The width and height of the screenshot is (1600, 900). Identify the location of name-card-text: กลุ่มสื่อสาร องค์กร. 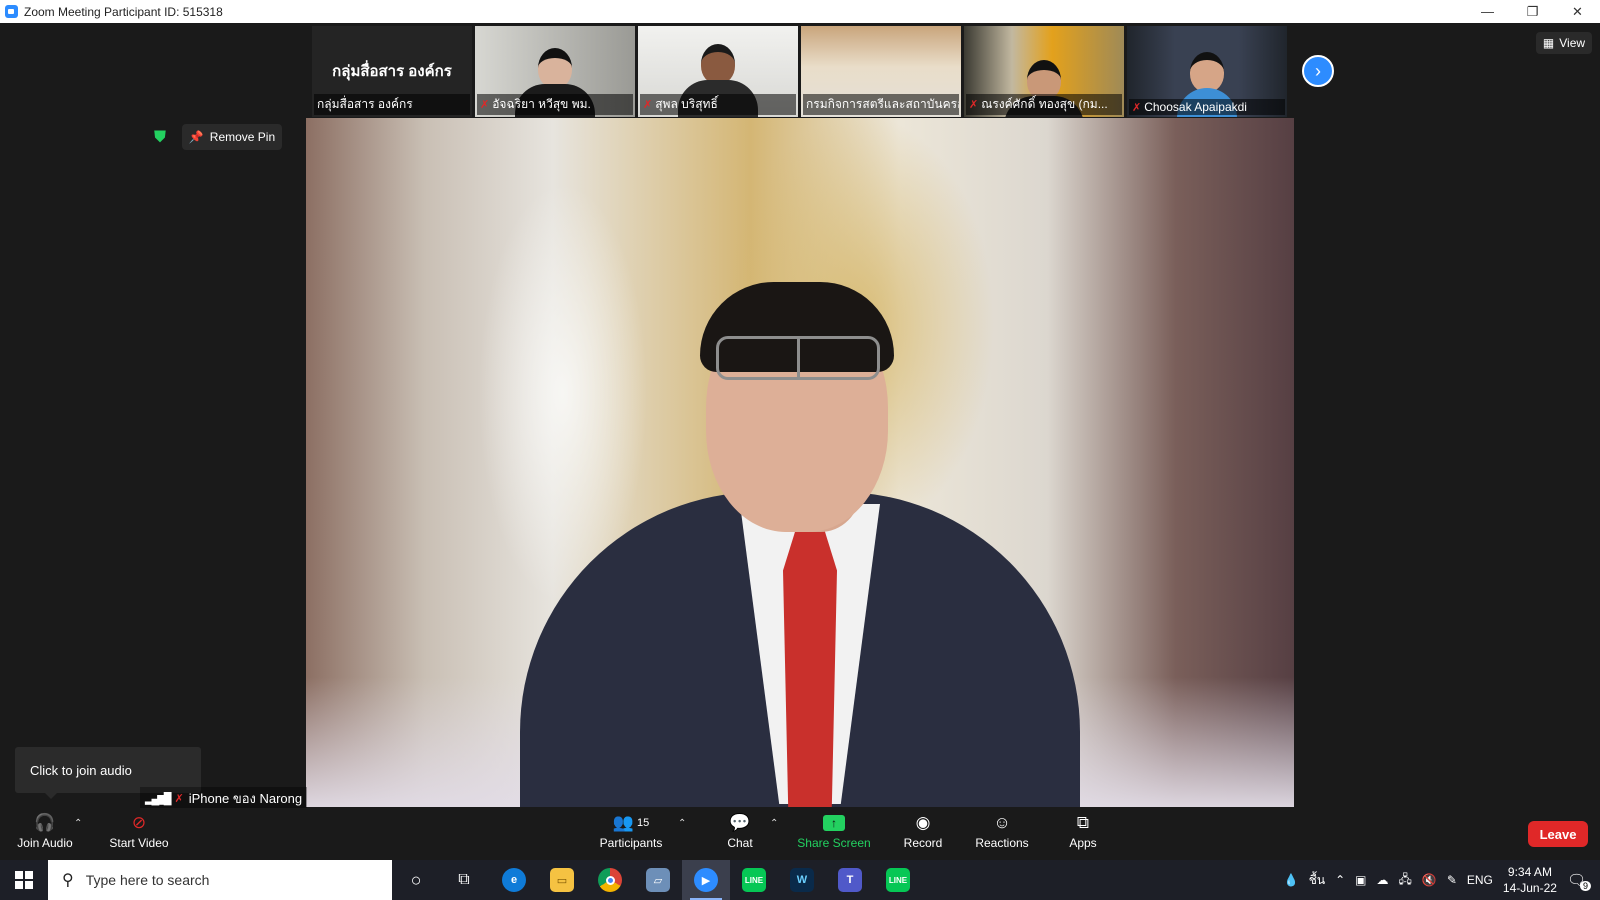
(392, 71).